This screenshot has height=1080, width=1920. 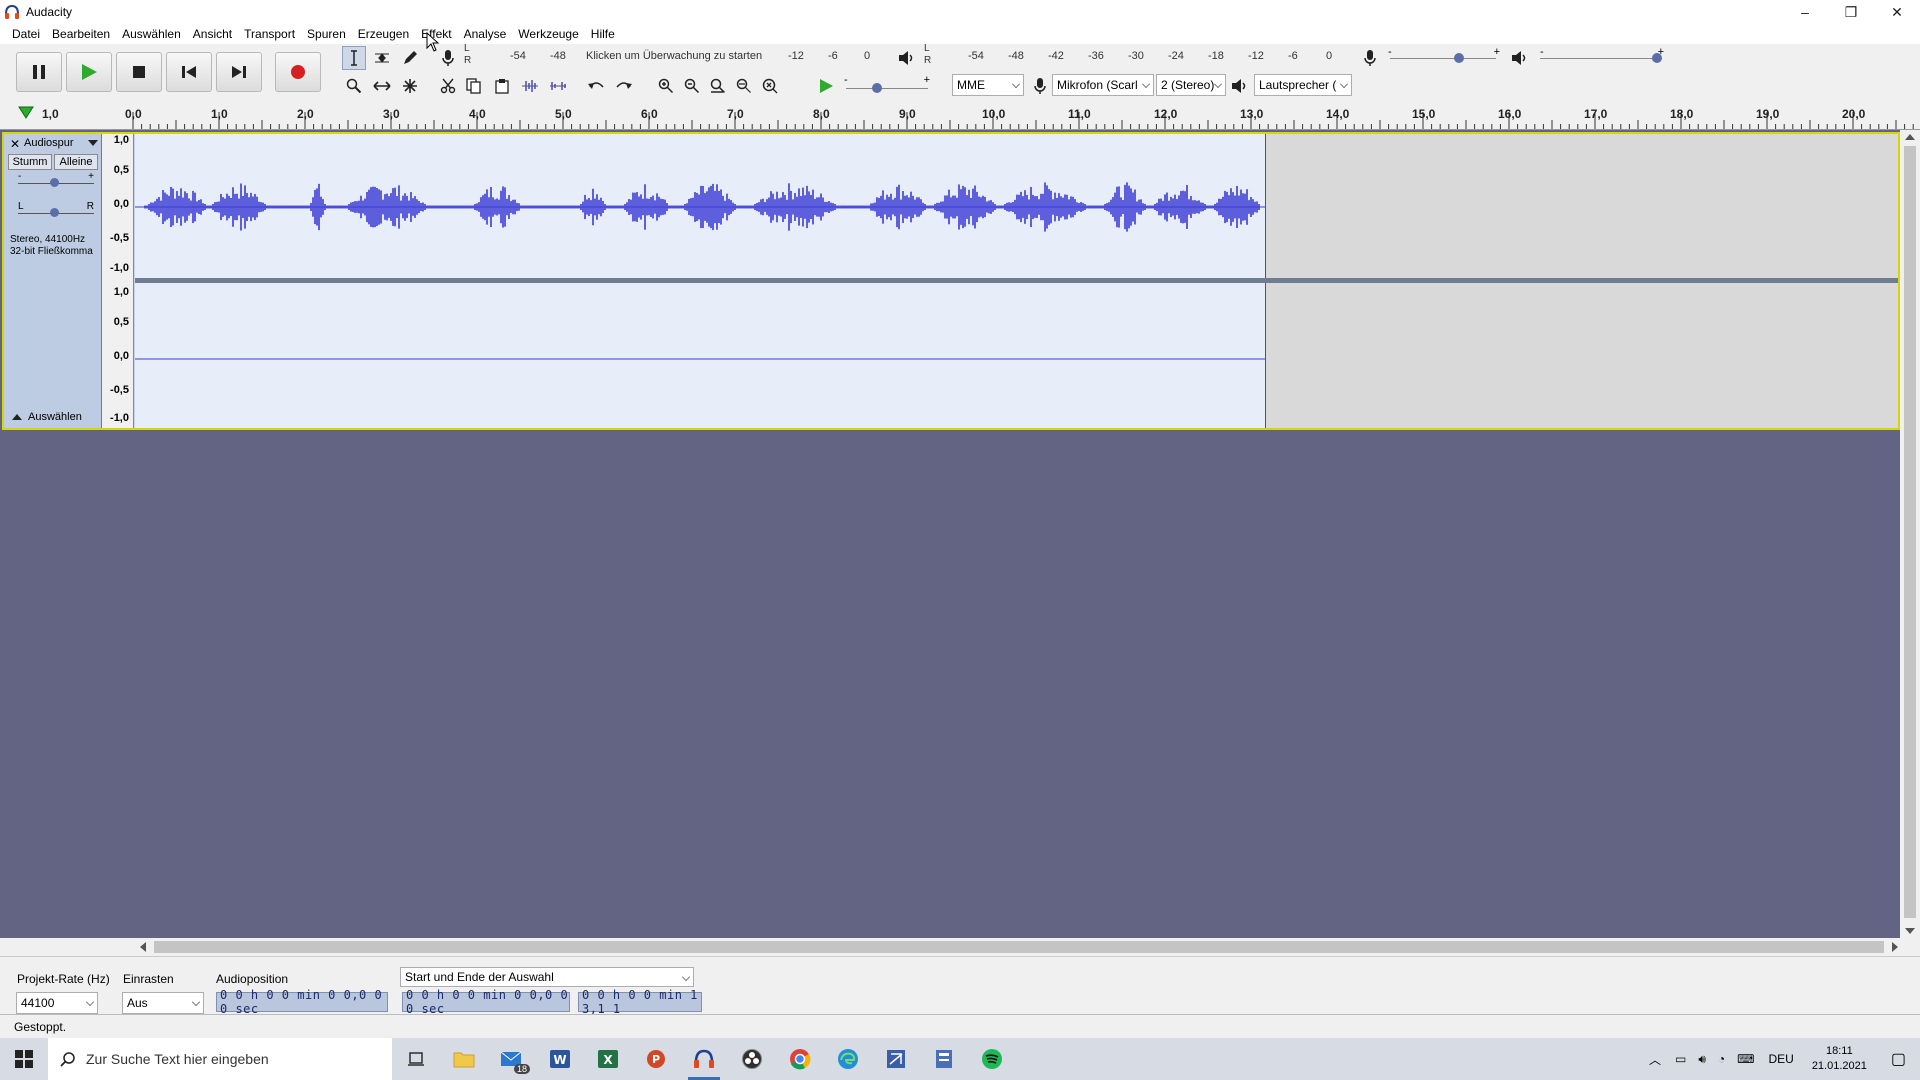 I want to click on trim-button, so click(x=530, y=86).